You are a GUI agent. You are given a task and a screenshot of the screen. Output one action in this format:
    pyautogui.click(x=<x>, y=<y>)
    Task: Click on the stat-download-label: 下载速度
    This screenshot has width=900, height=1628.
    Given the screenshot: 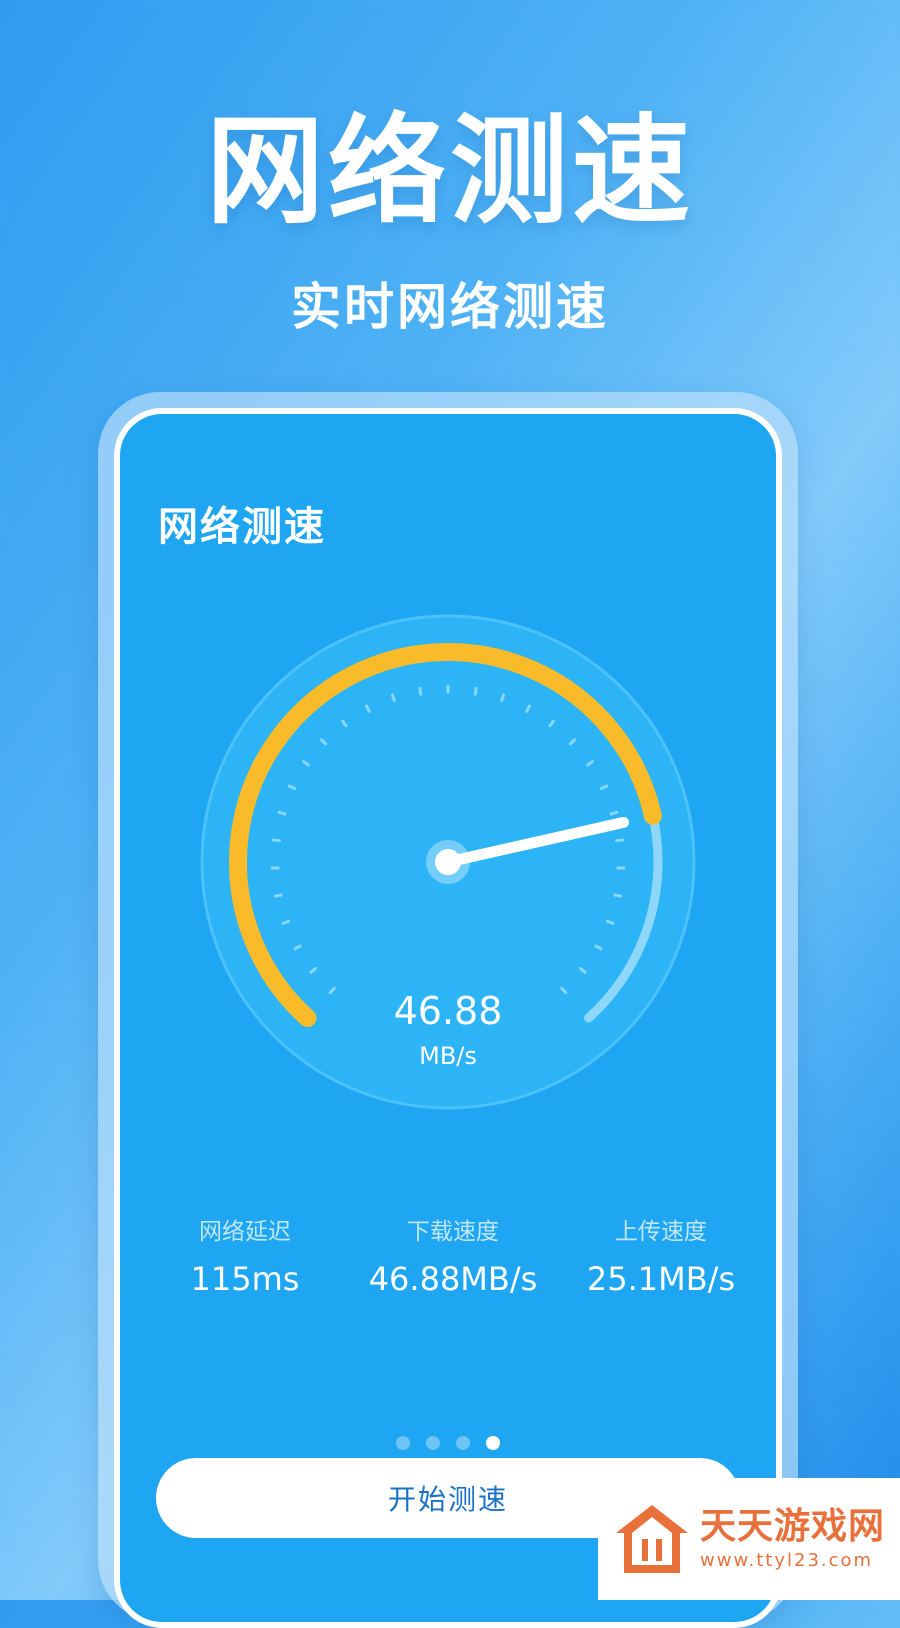 What is the action you would take?
    pyautogui.click(x=453, y=1229)
    